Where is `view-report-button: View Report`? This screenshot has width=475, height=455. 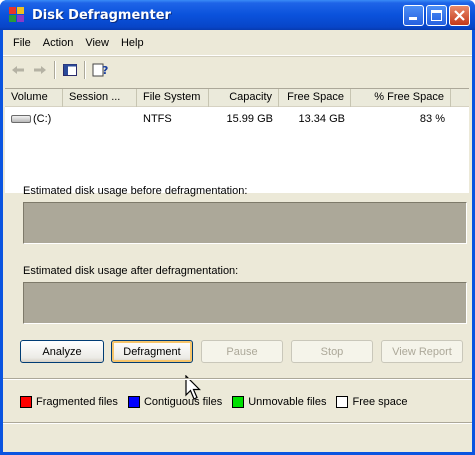 view-report-button: View Report is located at coordinates (422, 351).